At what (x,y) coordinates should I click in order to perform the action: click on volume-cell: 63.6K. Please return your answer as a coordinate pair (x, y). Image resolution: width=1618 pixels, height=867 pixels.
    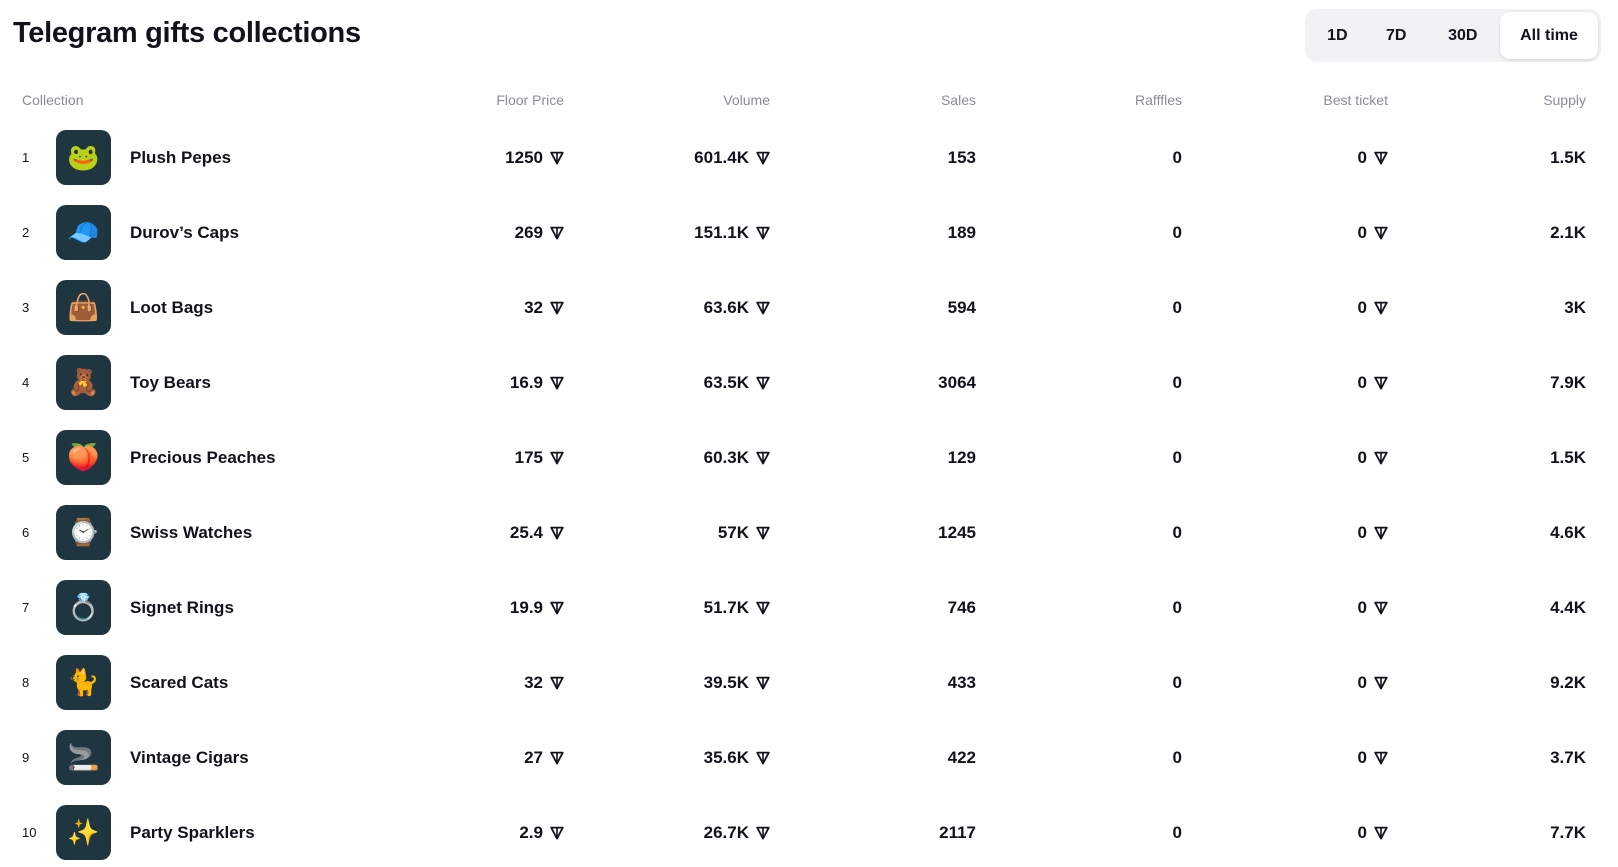
    Looking at the image, I should click on (737, 307).